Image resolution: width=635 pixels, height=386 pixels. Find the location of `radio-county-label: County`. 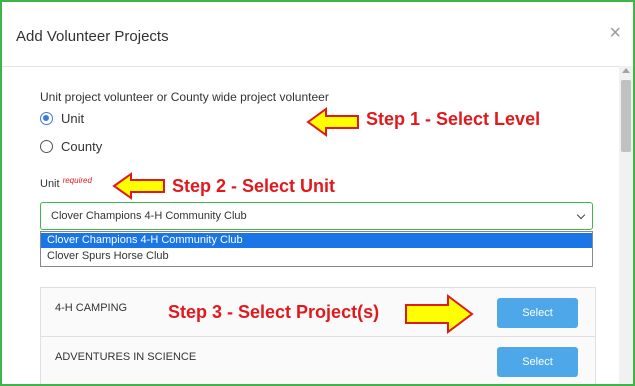

radio-county-label: County is located at coordinates (82, 146).